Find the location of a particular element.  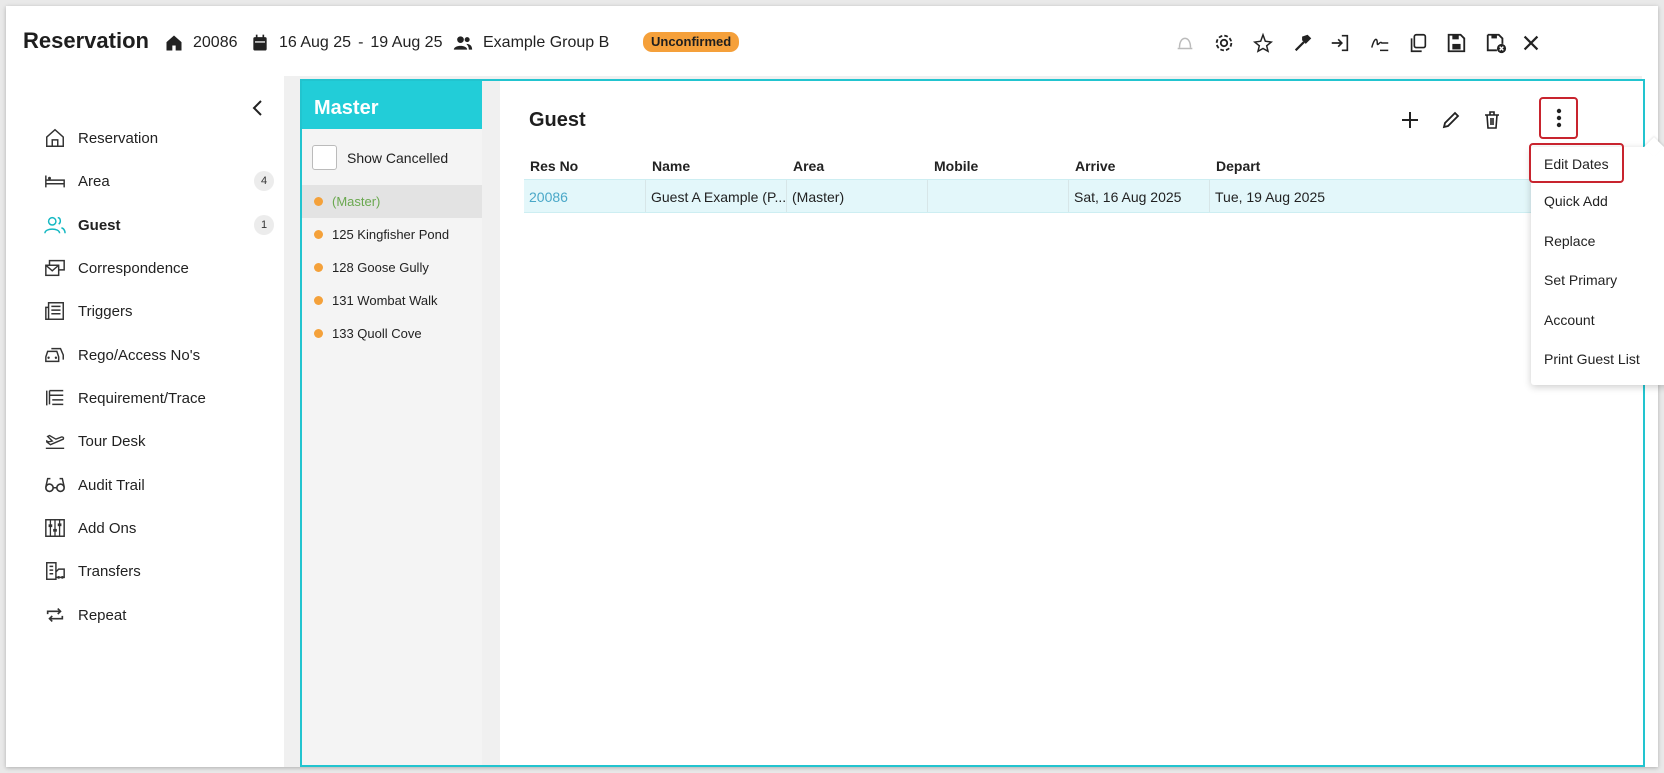

area-item: 131 Wombat Walk is located at coordinates (392, 300).